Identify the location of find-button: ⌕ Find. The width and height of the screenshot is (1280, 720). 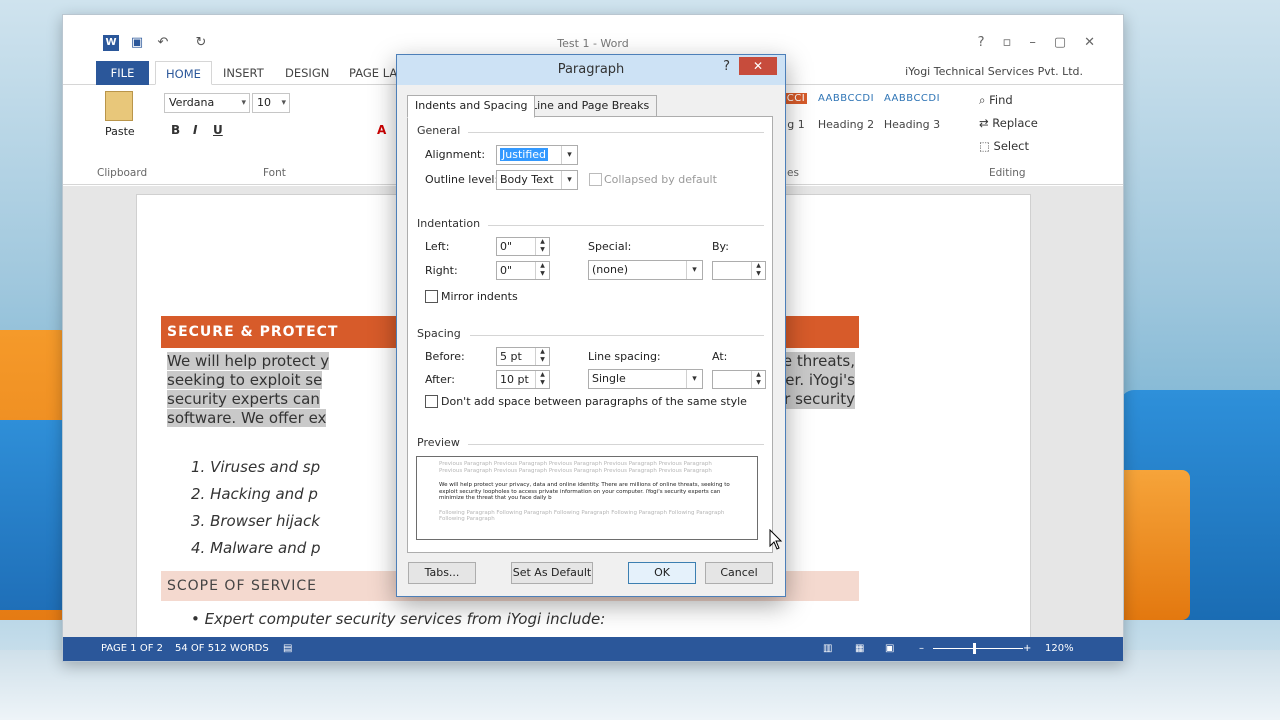
(996, 100).